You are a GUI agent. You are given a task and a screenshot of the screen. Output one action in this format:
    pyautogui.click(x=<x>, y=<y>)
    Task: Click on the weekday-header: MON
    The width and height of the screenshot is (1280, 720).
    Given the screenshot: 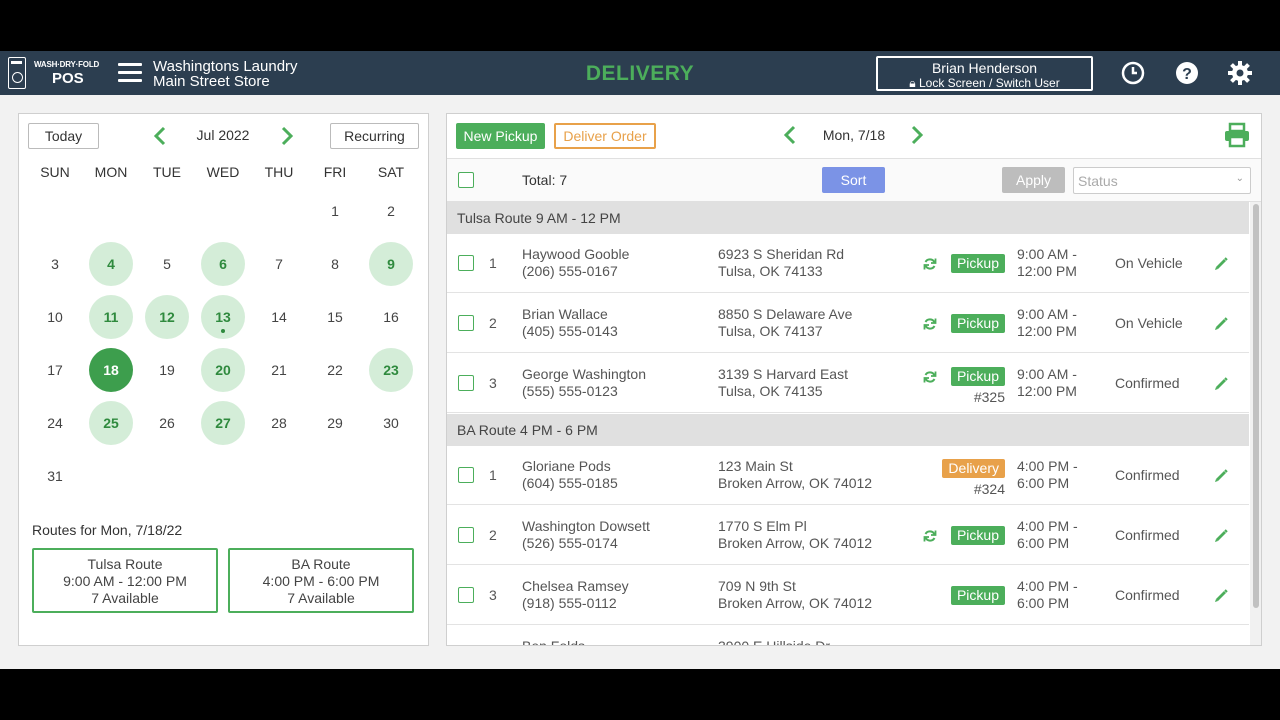 What is the action you would take?
    pyautogui.click(x=111, y=172)
    